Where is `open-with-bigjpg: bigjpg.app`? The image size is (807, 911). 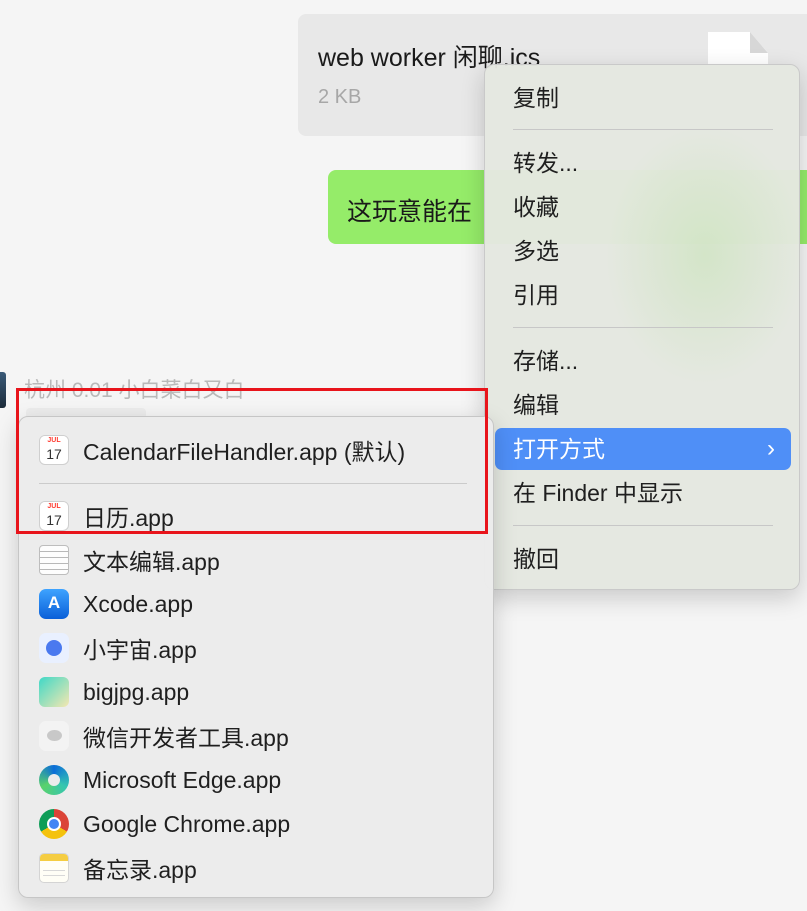
open-with-bigjpg: bigjpg.app is located at coordinates (259, 692).